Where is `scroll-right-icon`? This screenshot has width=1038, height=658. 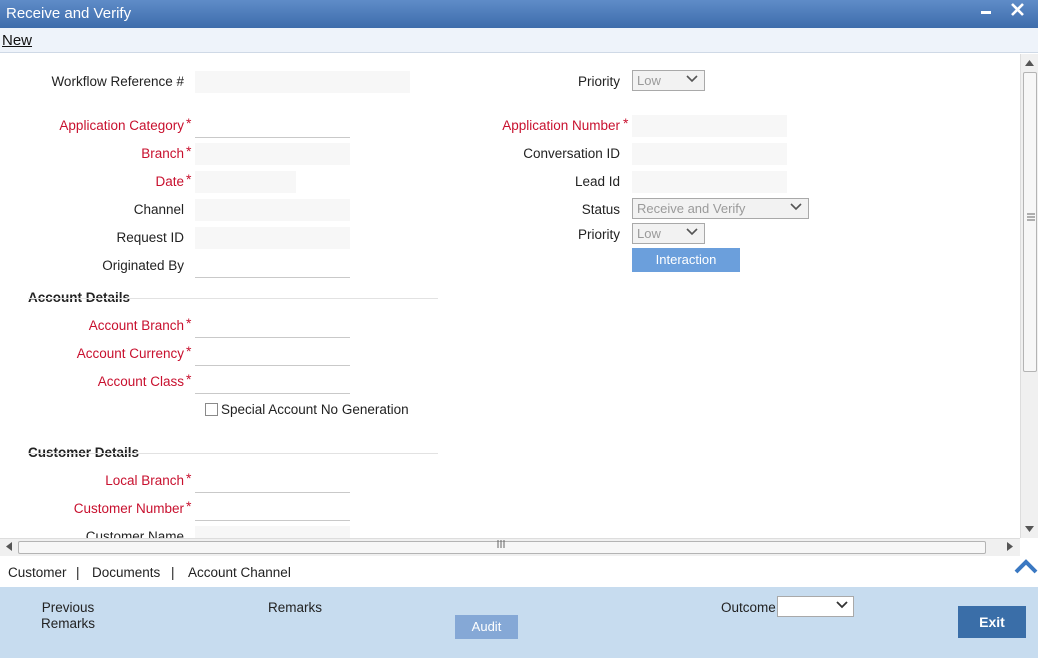
scroll-right-icon is located at coordinates (1010, 547).